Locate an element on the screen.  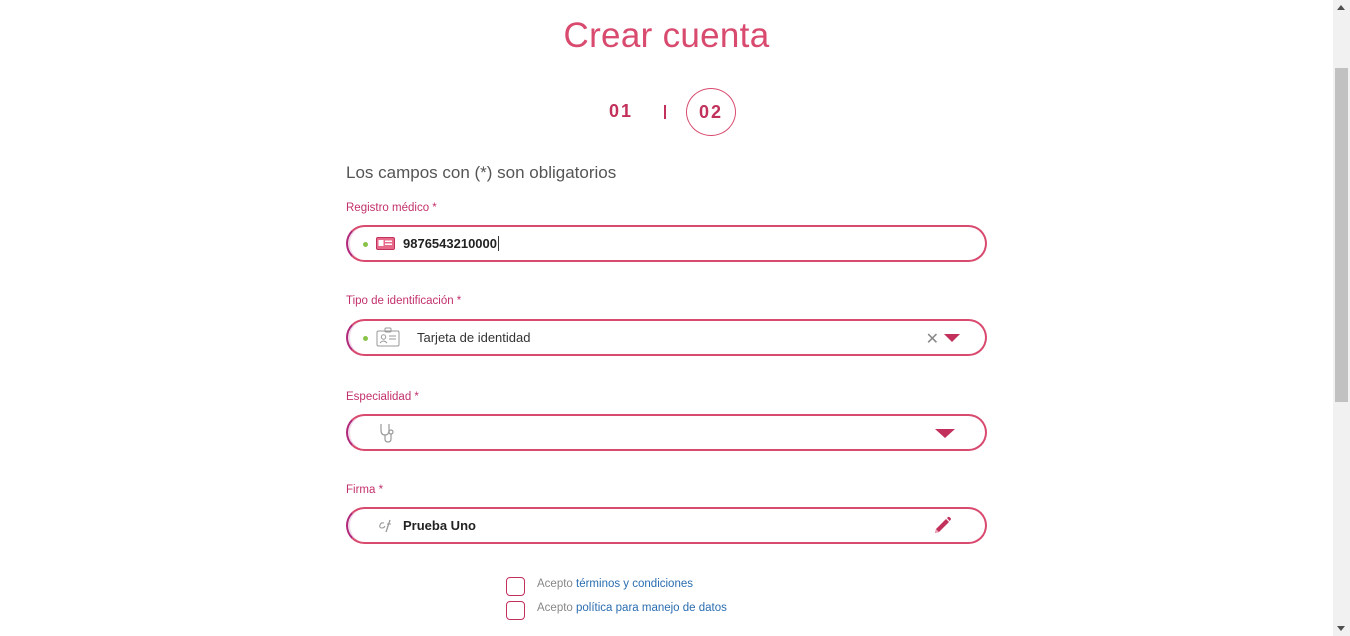
scrollbar-thumb is located at coordinates (1341, 235).